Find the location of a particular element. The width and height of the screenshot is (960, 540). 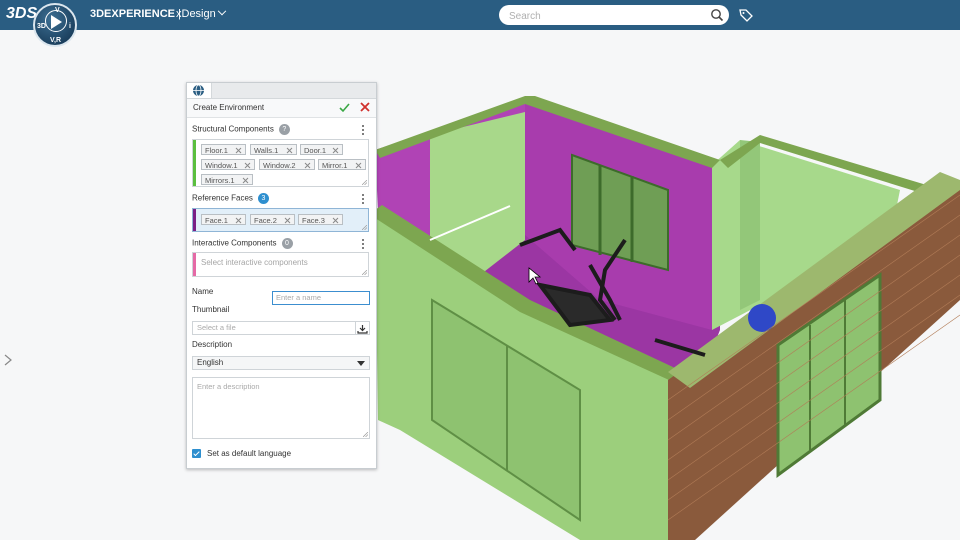

interactive-components-placeholder: Select interactive components is located at coordinates (254, 262).